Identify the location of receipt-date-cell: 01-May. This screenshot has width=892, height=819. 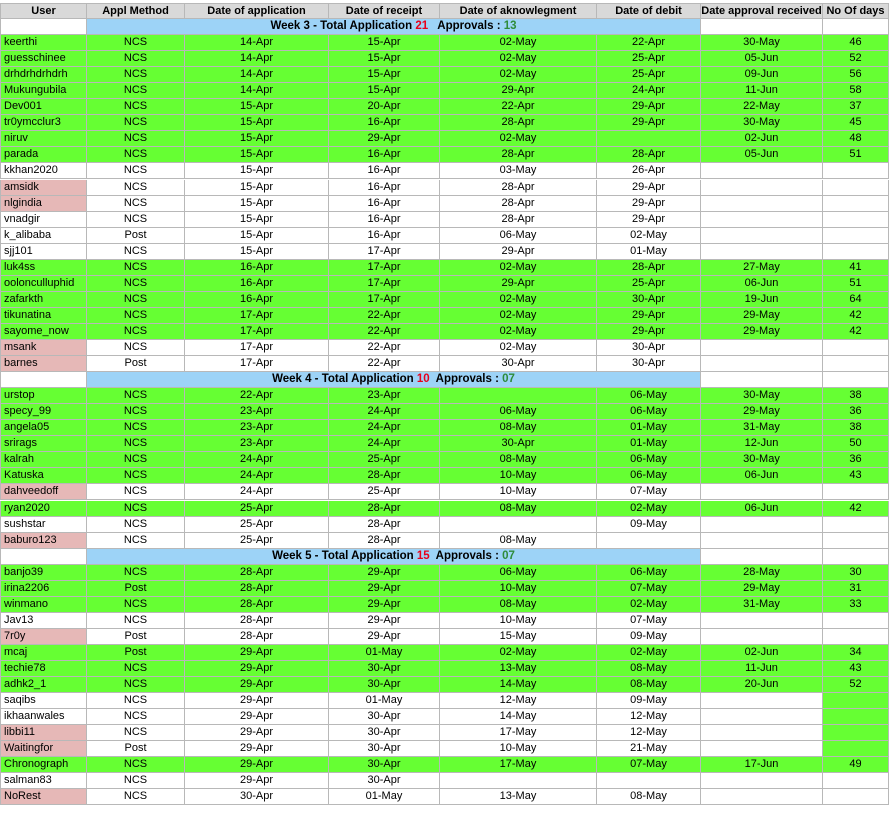
(384, 797).